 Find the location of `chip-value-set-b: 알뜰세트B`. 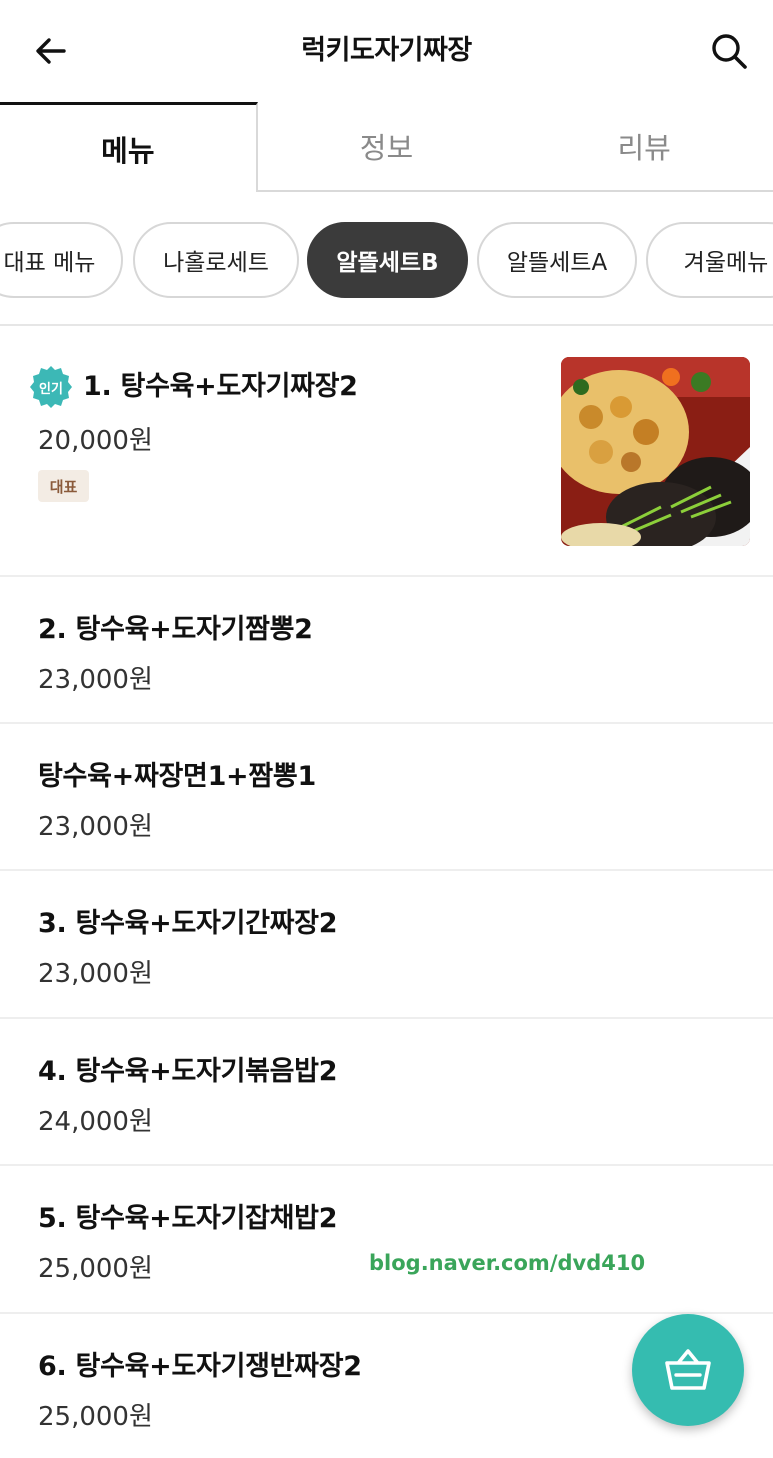

chip-value-set-b: 알뜰세트B is located at coordinates (387, 260).